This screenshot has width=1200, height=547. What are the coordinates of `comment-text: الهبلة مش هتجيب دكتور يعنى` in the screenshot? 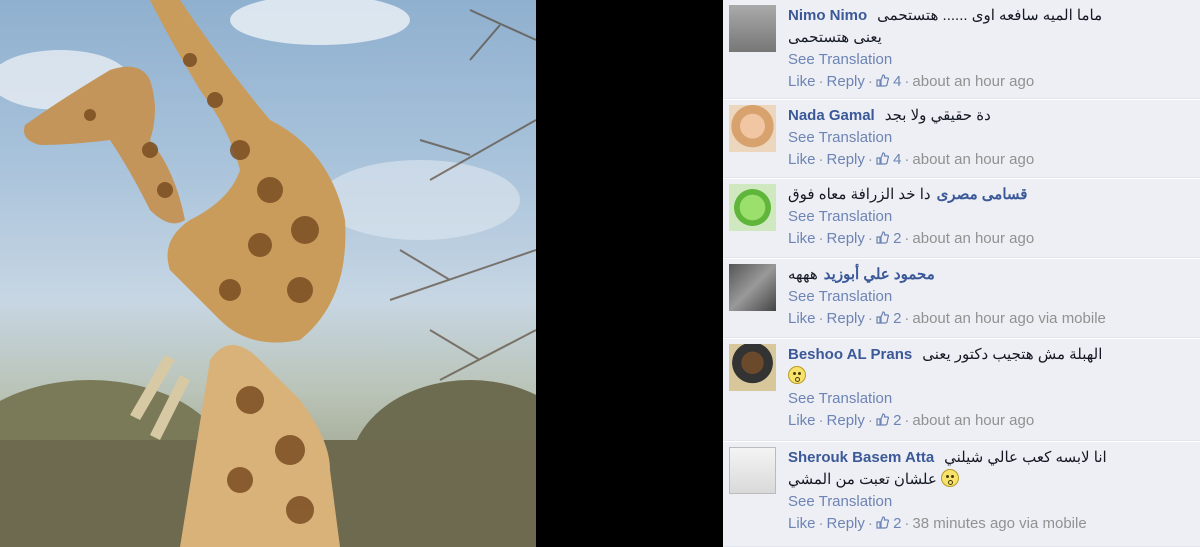 It's located at (1012, 354).